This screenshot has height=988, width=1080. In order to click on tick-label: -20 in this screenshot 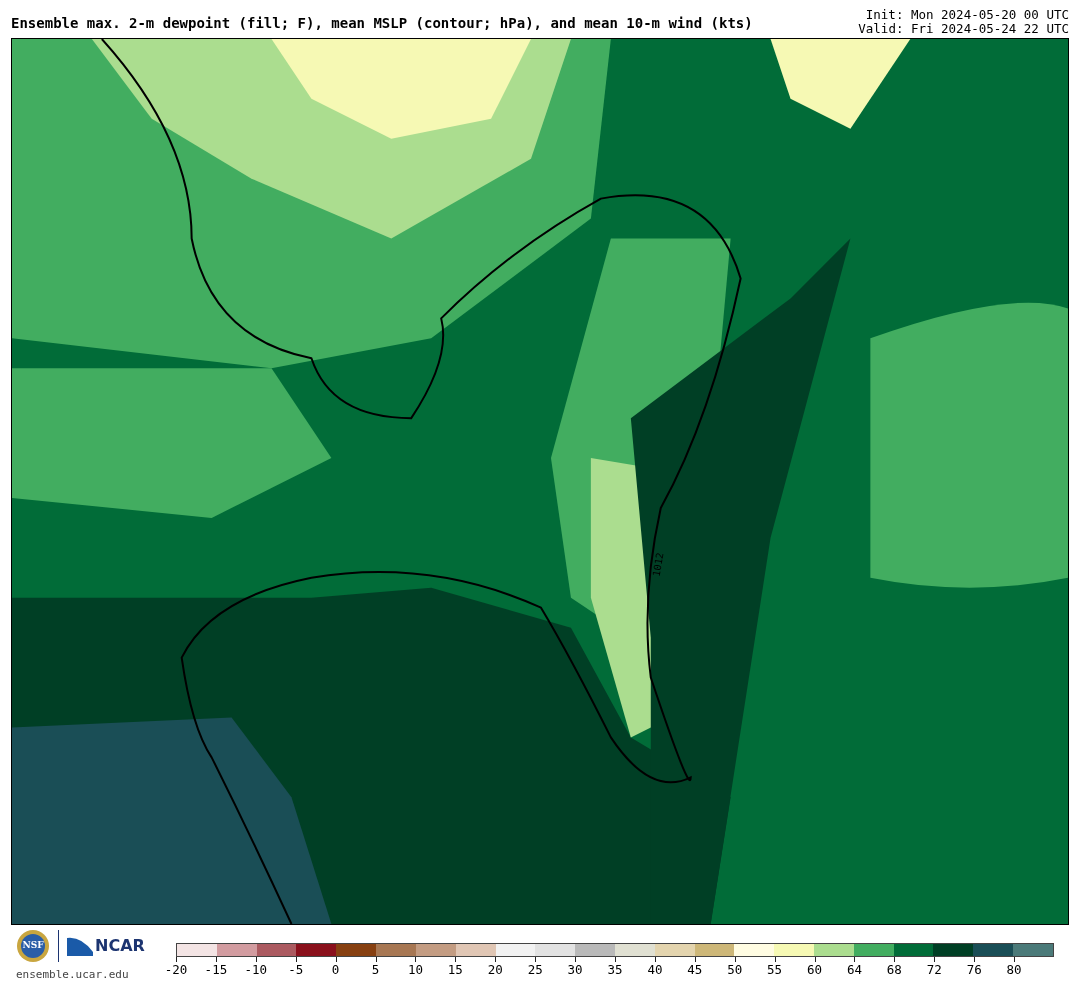, I will do `click(176, 970)`.